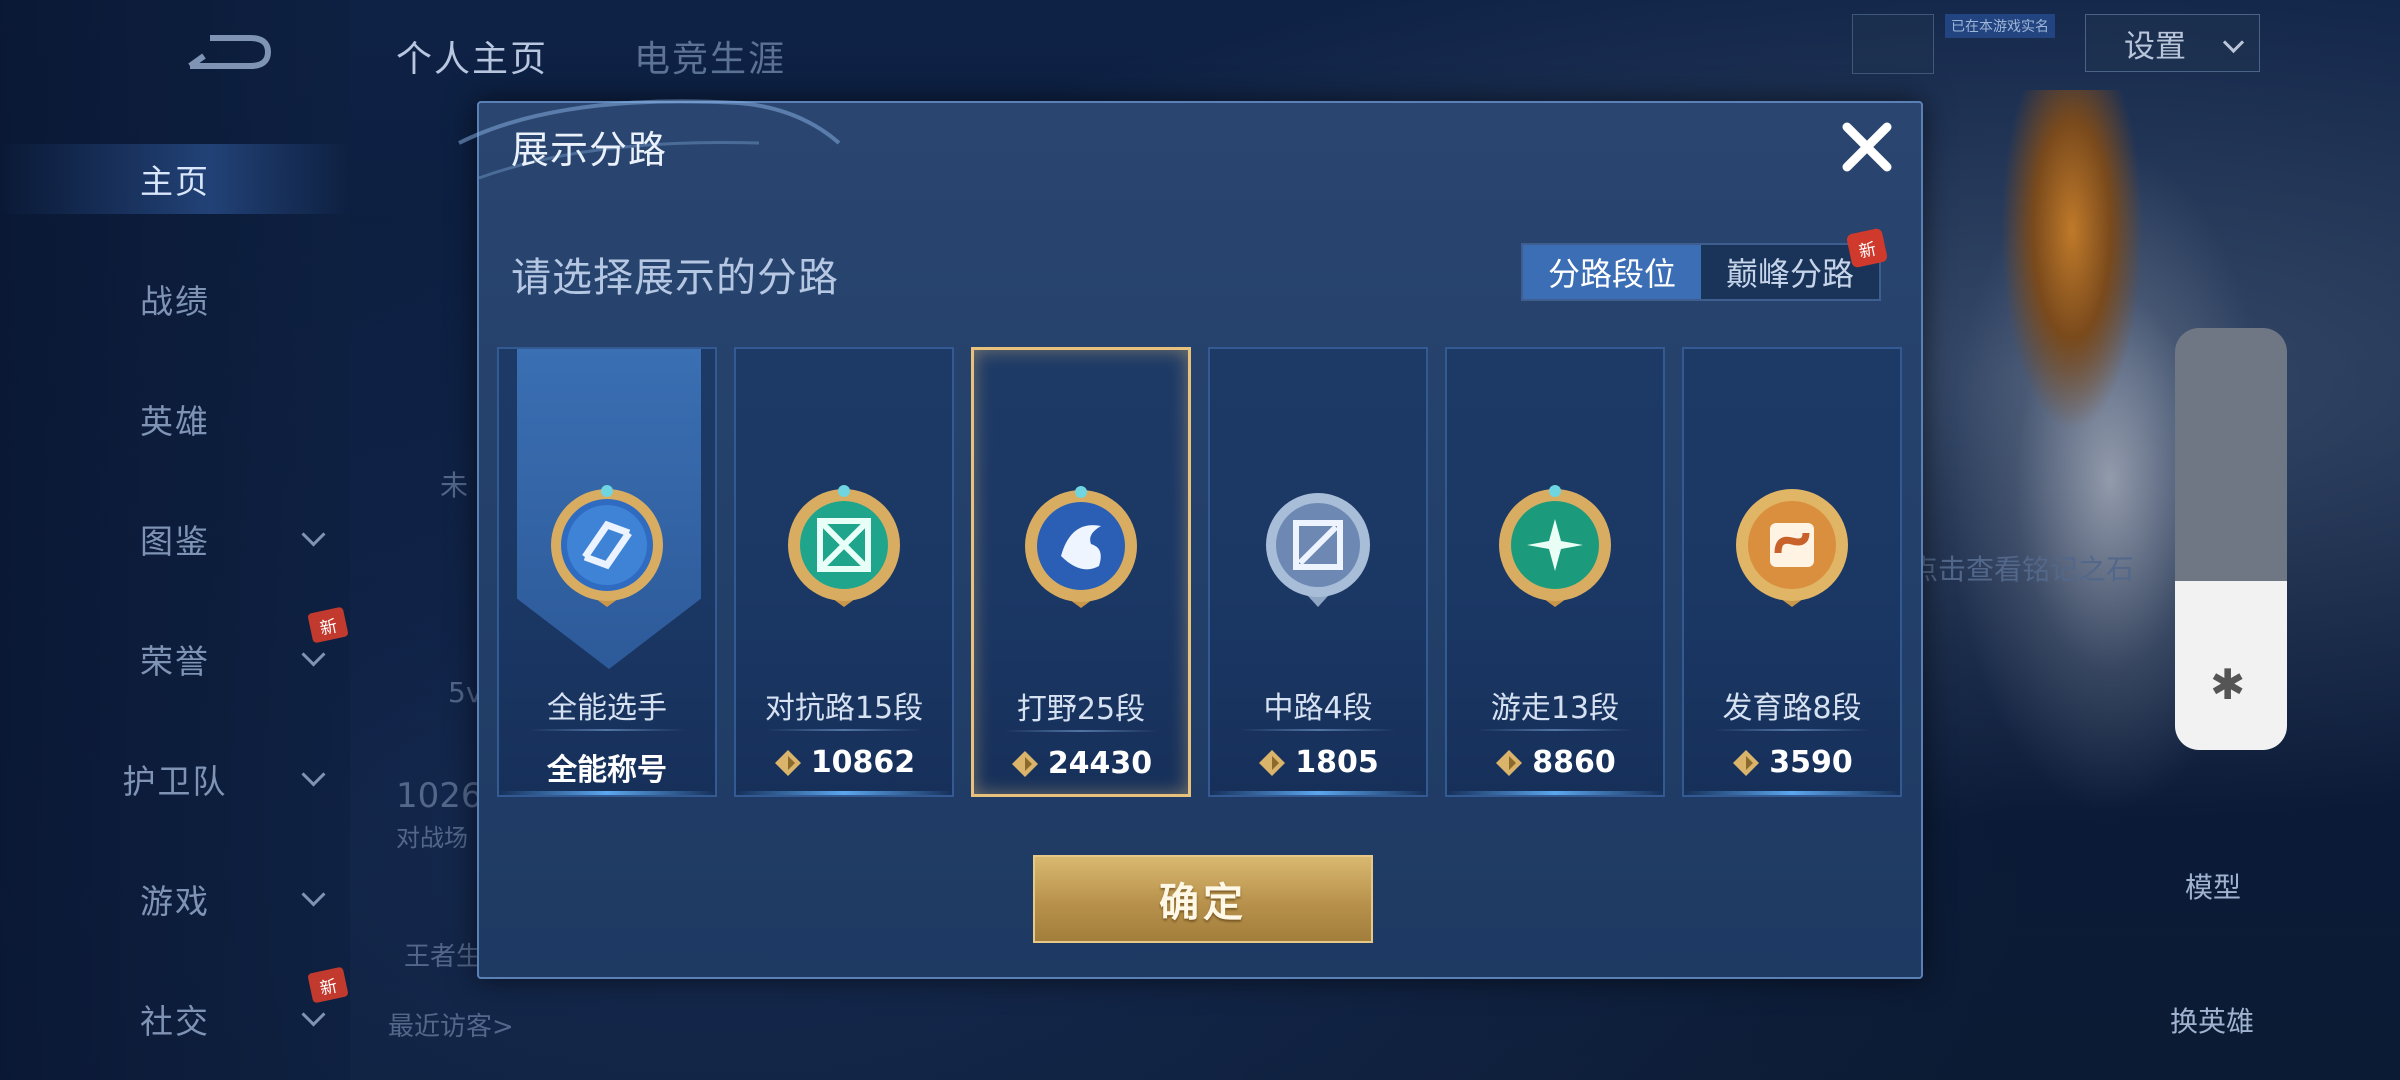 The width and height of the screenshot is (2400, 1080). I want to click on lane-mode-toggle: 分路段位 巅峰分路 新, so click(1705, 264).